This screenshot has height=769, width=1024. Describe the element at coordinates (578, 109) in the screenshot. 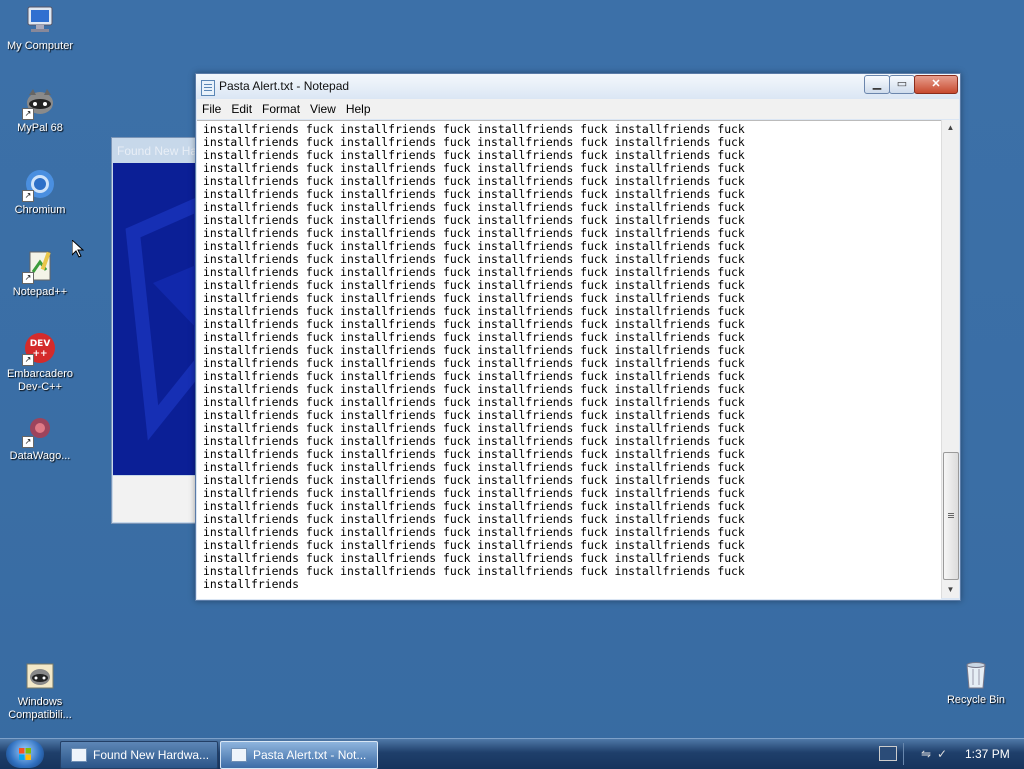

I see `menu-bar: File Edit Format View Help` at that location.